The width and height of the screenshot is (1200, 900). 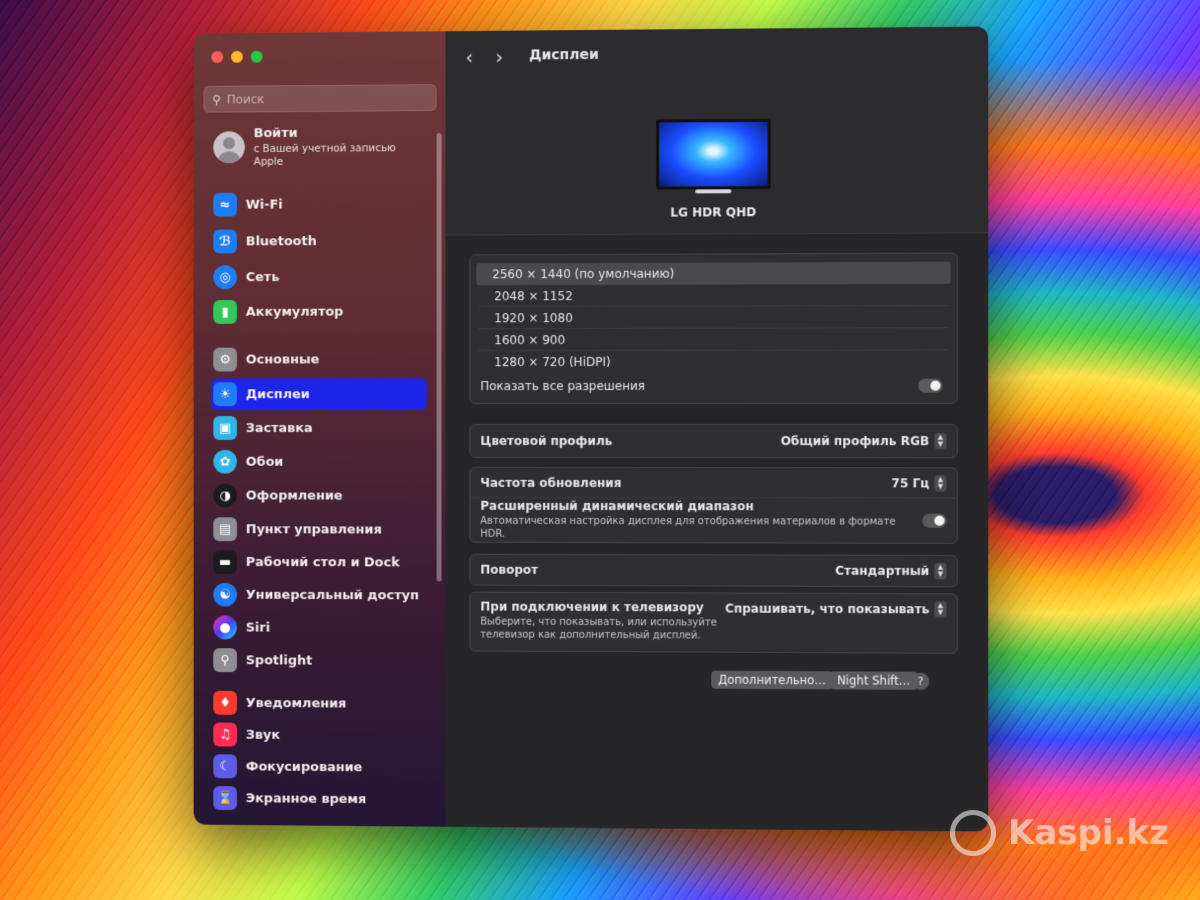 What do you see at coordinates (713, 361) in the screenshot?
I see `resolution-option: 1280 × 720 (HiDPI)` at bounding box center [713, 361].